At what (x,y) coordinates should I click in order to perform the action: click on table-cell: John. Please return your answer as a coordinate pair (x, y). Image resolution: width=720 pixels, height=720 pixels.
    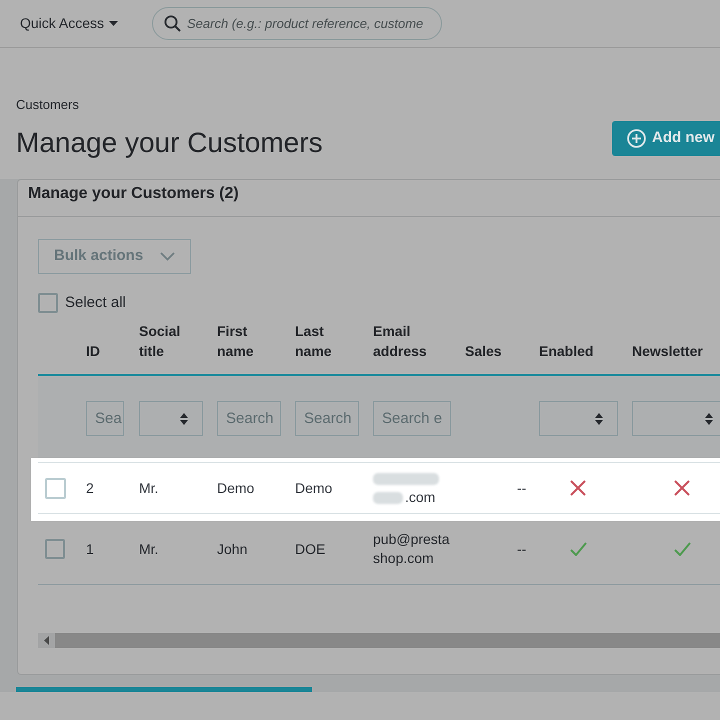
    Looking at the image, I should click on (232, 548).